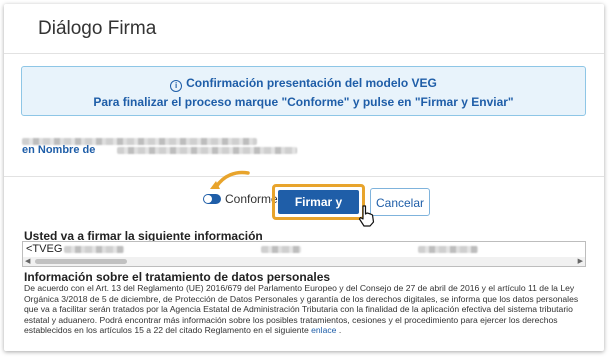 Image resolution: width=613 pixels, height=359 pixels. Describe the element at coordinates (44, 249) in the screenshot. I see `sign-data-prefix: <TVEG` at that location.